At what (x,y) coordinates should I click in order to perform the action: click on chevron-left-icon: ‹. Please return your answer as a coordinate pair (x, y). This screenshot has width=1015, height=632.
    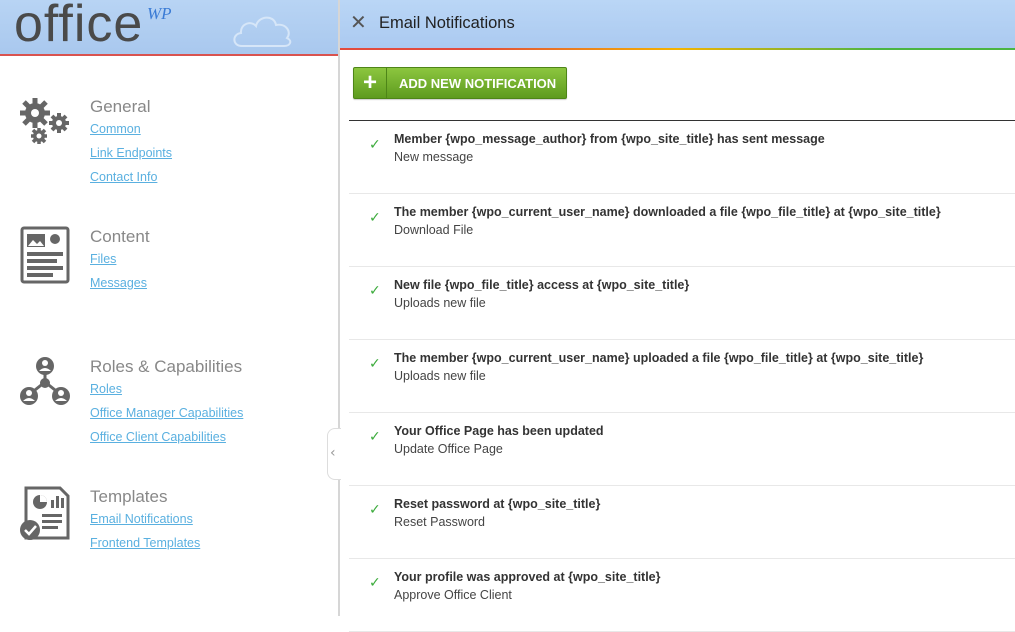
    Looking at the image, I should click on (333, 453).